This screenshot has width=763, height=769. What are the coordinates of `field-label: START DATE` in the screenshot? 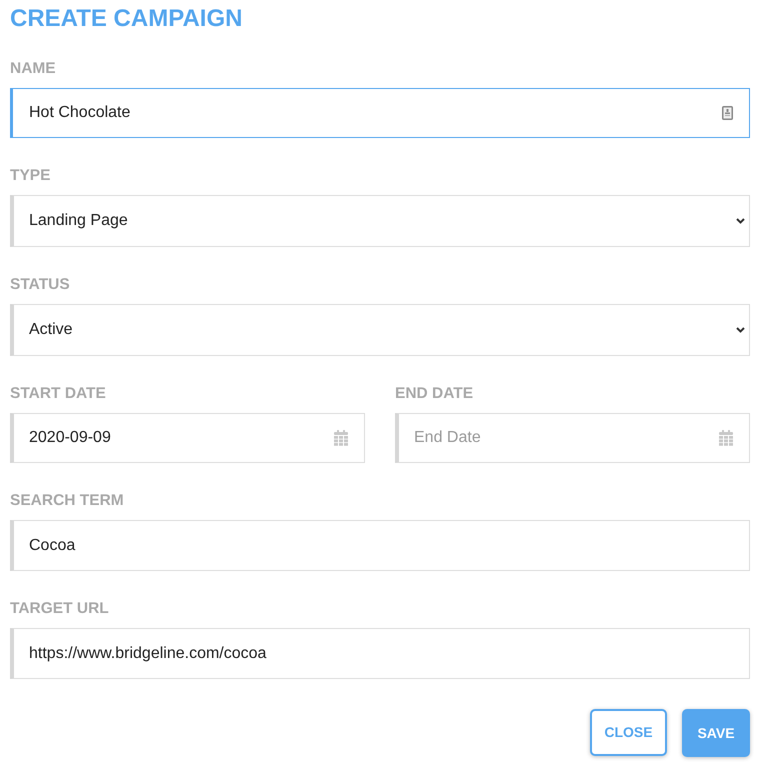 It's located at (58, 394).